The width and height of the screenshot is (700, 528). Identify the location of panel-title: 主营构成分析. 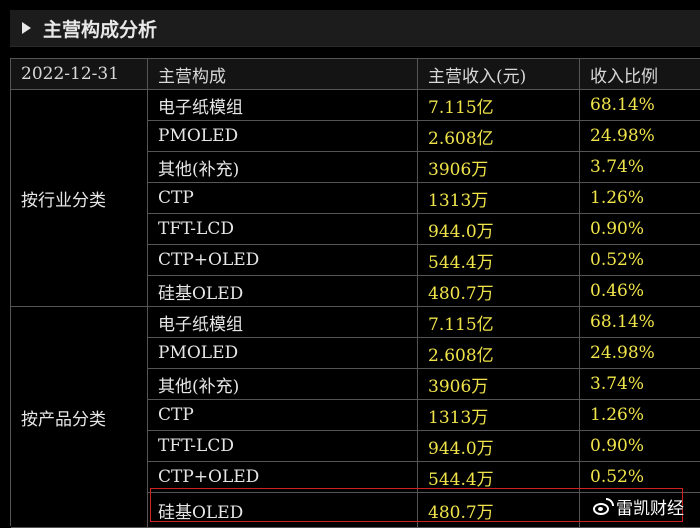
(100, 29).